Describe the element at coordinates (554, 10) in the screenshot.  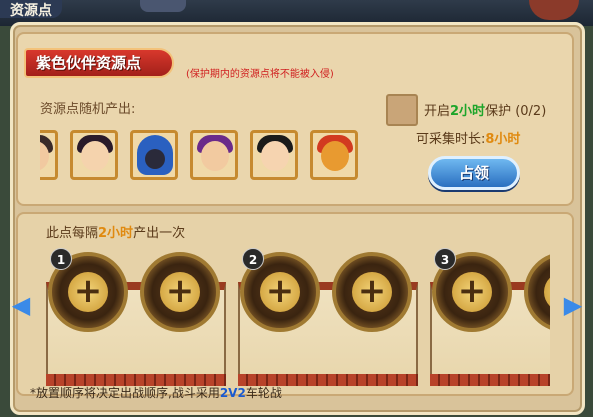
I see `top-right-ornament` at that location.